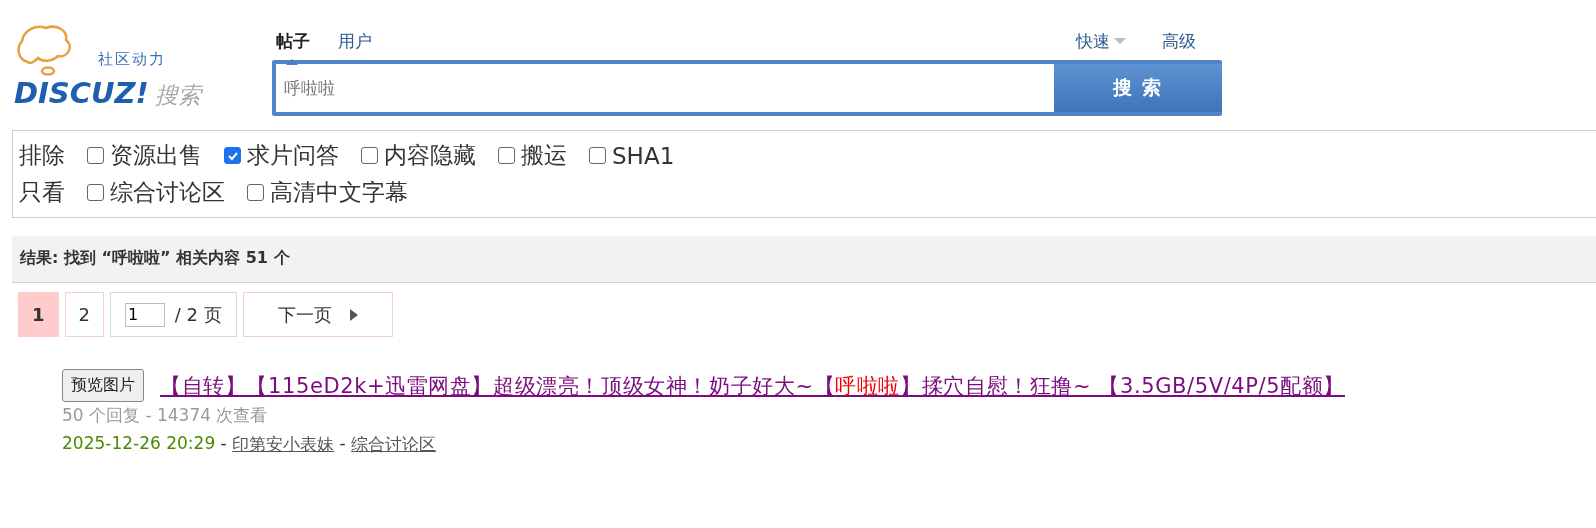 This screenshot has height=528, width=1596. What do you see at coordinates (418, 155) in the screenshot?
I see `filter-checkbox: 内容隐藏` at bounding box center [418, 155].